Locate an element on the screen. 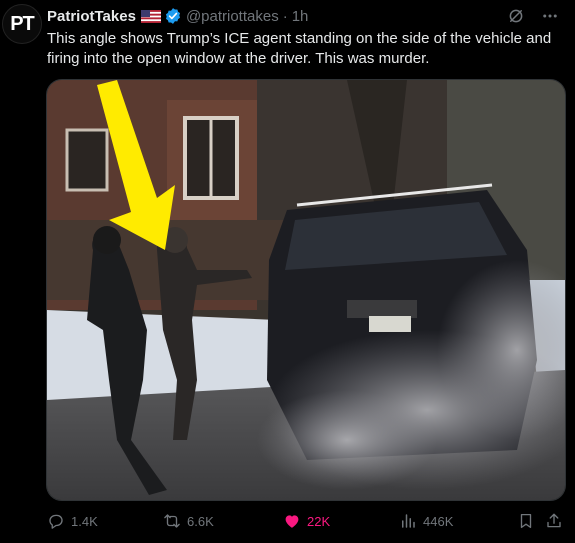 The image size is (575, 543). views-count: 446K is located at coordinates (438, 521).